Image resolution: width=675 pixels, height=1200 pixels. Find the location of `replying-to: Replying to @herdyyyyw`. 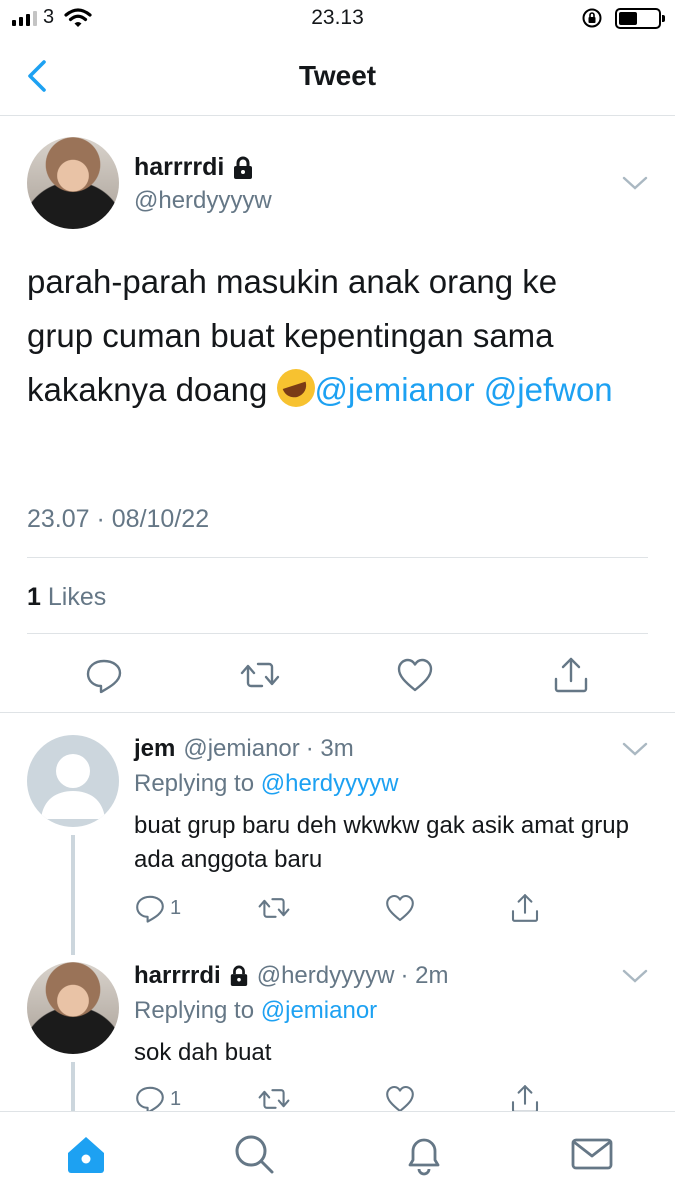

replying-to: Replying to @herdyyyyw is located at coordinates (266, 784).